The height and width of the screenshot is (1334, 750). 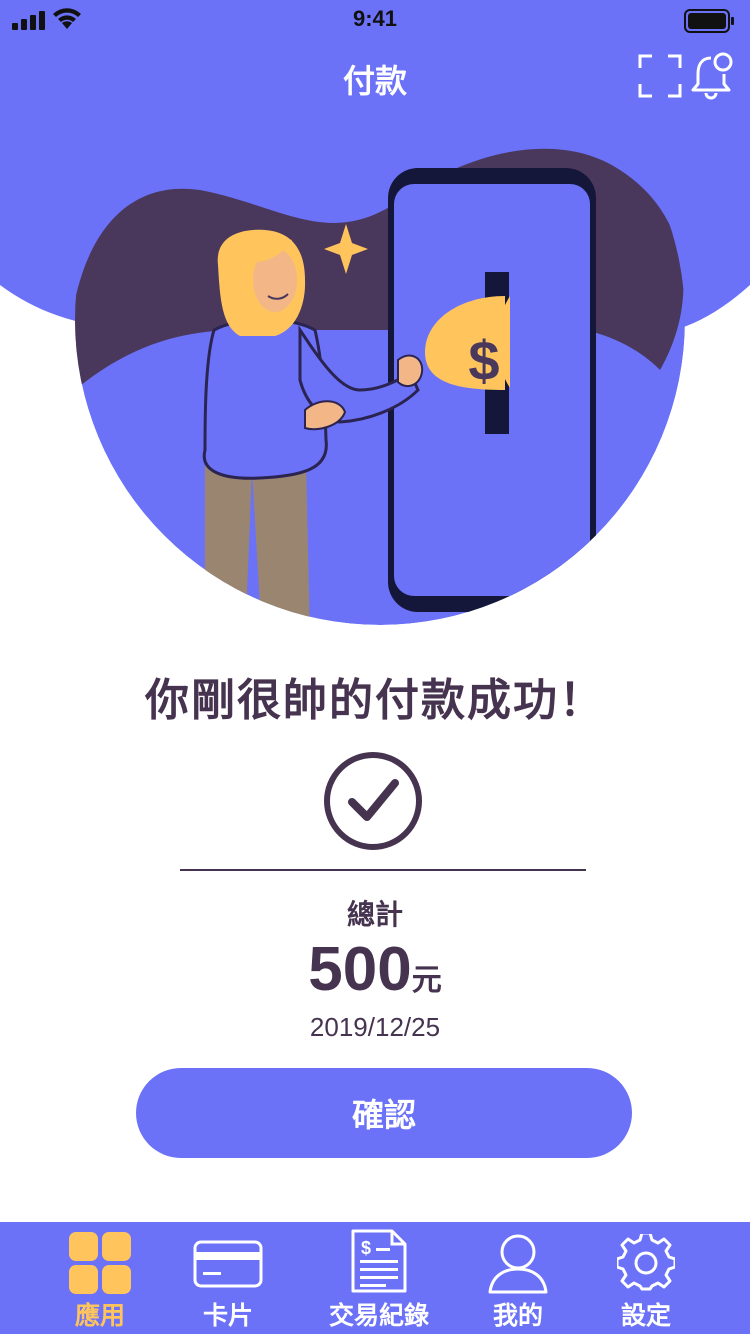 I want to click on total-amount: 500元, so click(x=375, y=969).